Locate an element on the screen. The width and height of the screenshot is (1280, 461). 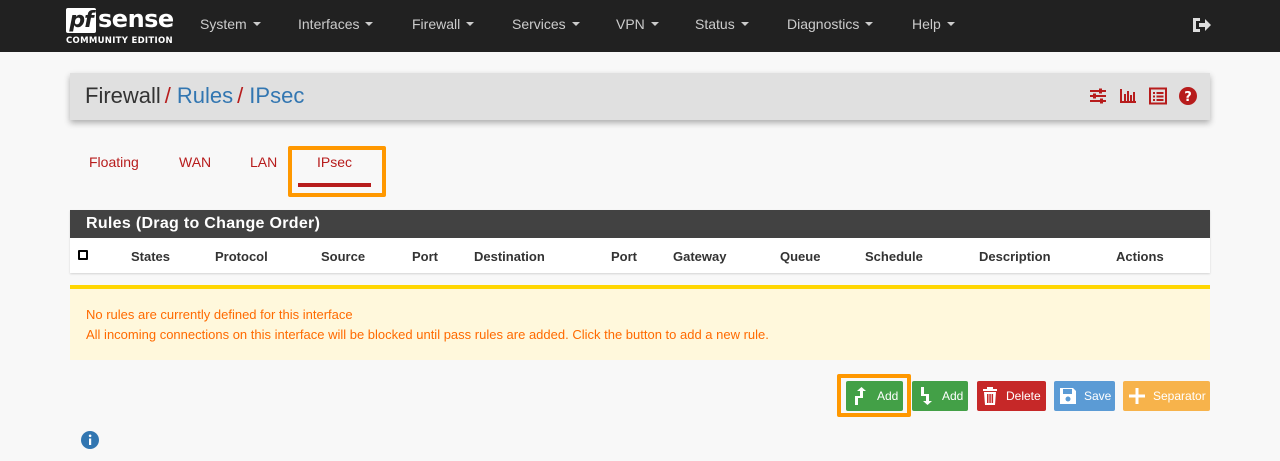
delete-button: Delete is located at coordinates (1011, 396).